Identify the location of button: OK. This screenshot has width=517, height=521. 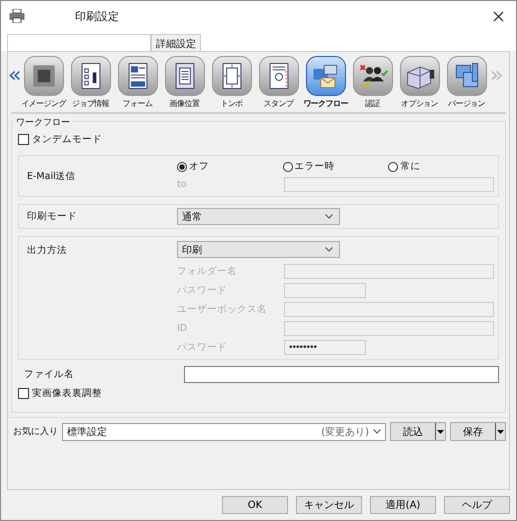
(255, 505).